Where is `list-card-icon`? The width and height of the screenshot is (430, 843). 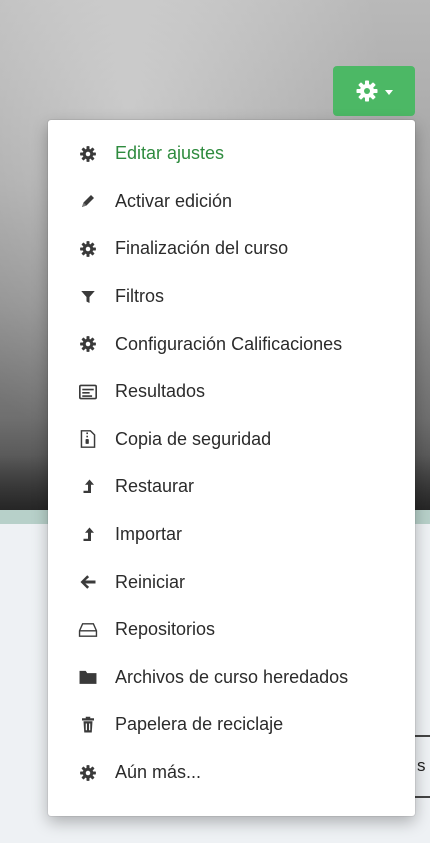 list-card-icon is located at coordinates (88, 392).